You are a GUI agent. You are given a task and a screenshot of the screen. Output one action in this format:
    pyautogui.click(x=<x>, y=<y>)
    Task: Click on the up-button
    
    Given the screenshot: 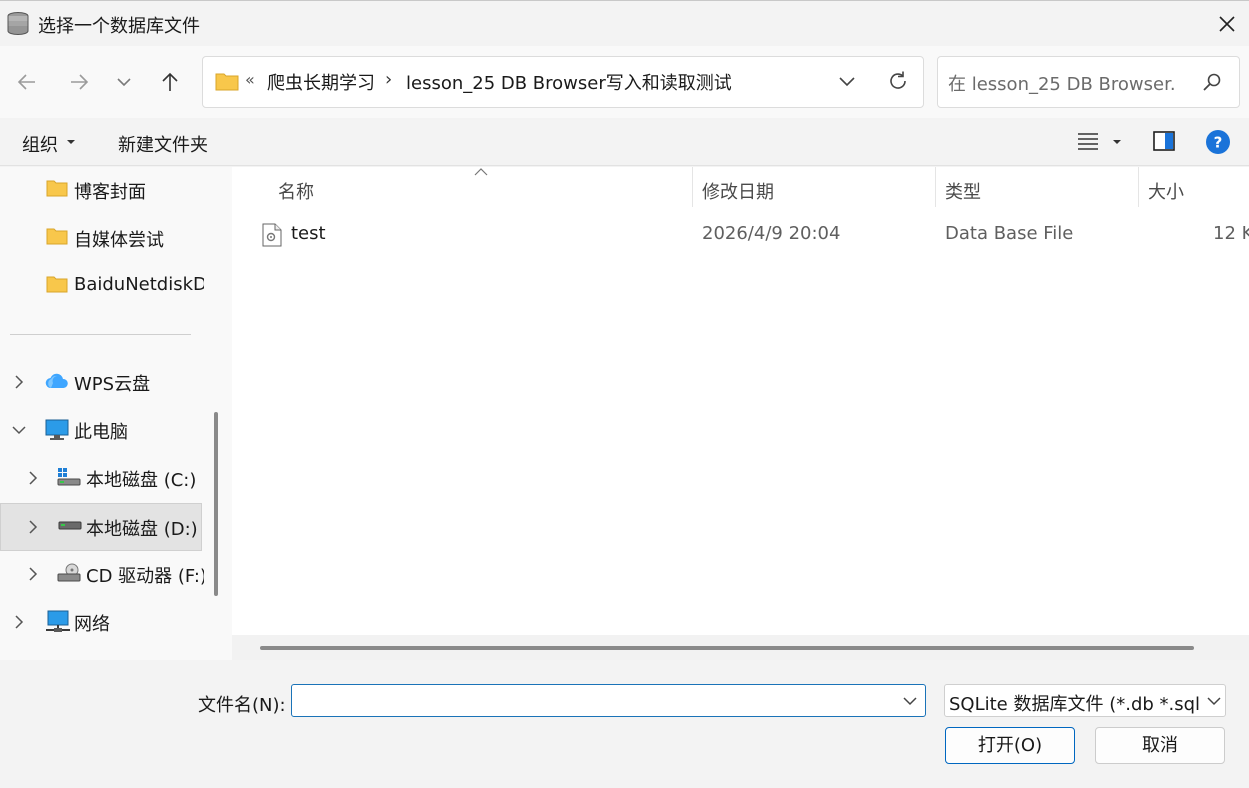 What is the action you would take?
    pyautogui.click(x=170, y=82)
    